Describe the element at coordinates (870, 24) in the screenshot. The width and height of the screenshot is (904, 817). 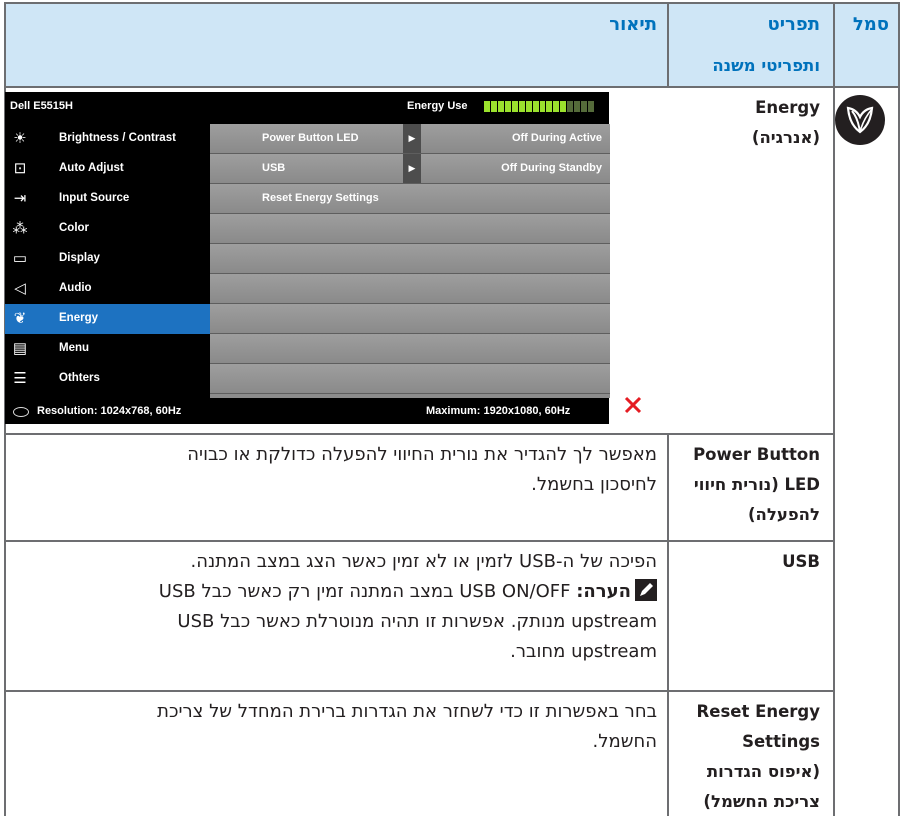
I see `header-symbol: סמל` at that location.